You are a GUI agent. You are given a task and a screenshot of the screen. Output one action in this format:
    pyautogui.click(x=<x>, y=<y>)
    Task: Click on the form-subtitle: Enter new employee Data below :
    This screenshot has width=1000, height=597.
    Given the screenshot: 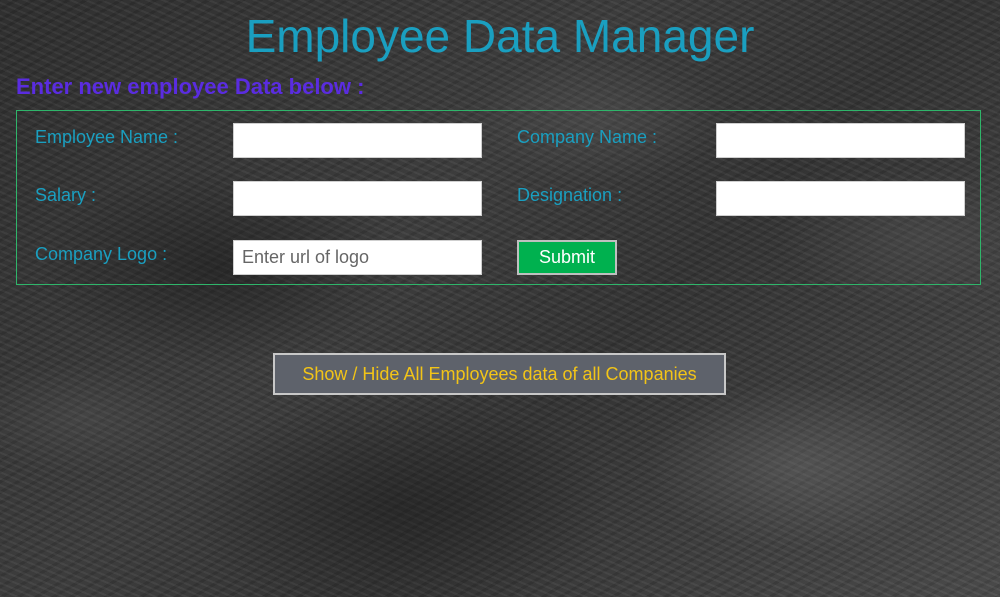 What is the action you would take?
    pyautogui.click(x=190, y=86)
    